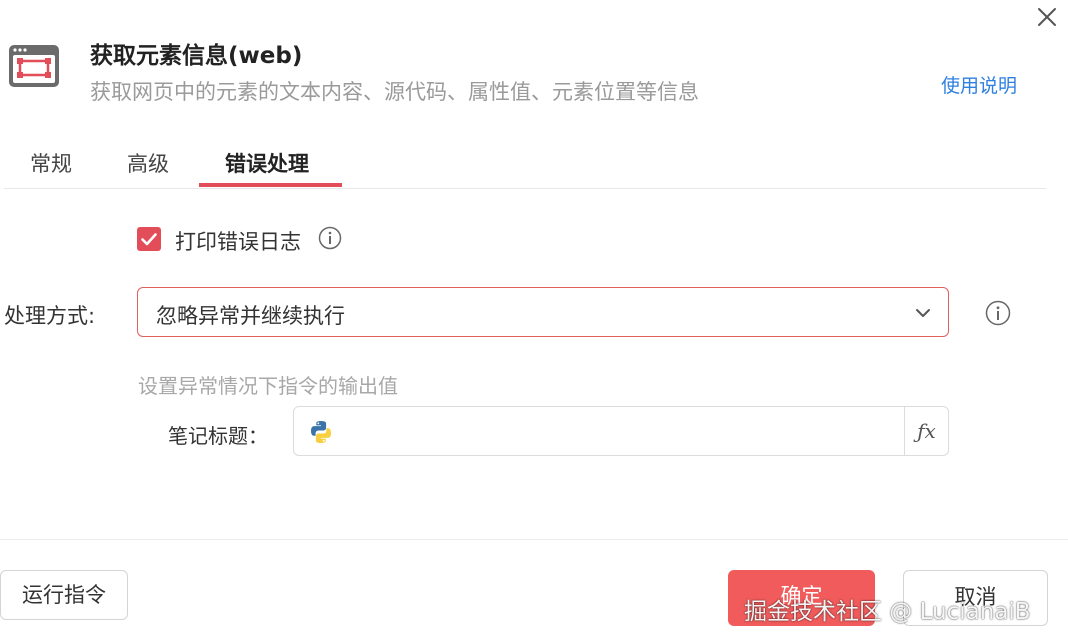  I want to click on print-log-checkbox, so click(149, 239).